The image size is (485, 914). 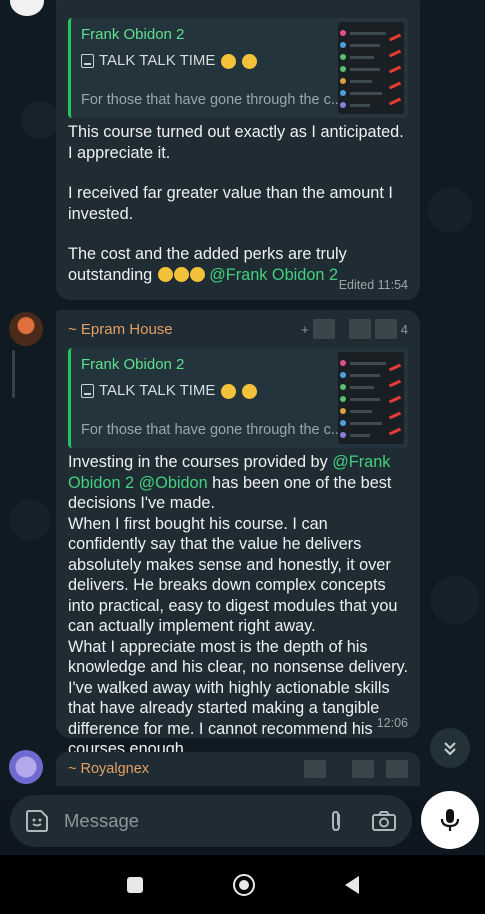 I want to click on sender-name: ~ Royalgnex, so click(x=108, y=769).